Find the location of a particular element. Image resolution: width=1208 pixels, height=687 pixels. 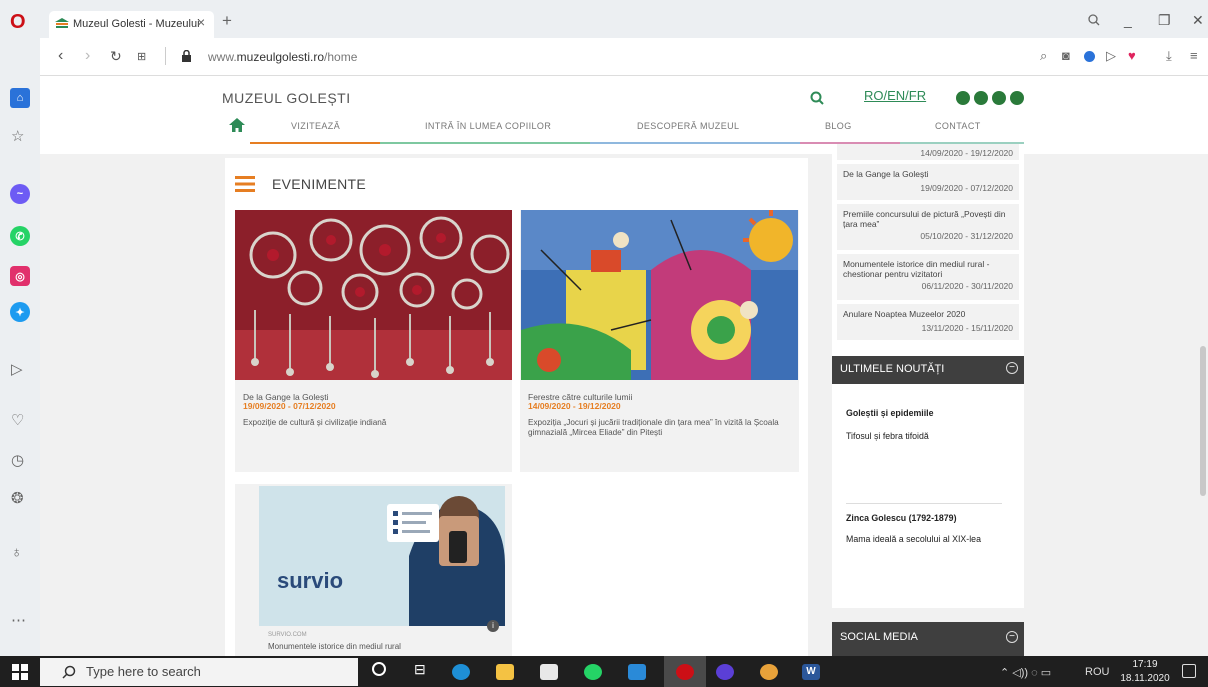

favorites-sidebar-icon: ♡ is located at coordinates (17, 421).